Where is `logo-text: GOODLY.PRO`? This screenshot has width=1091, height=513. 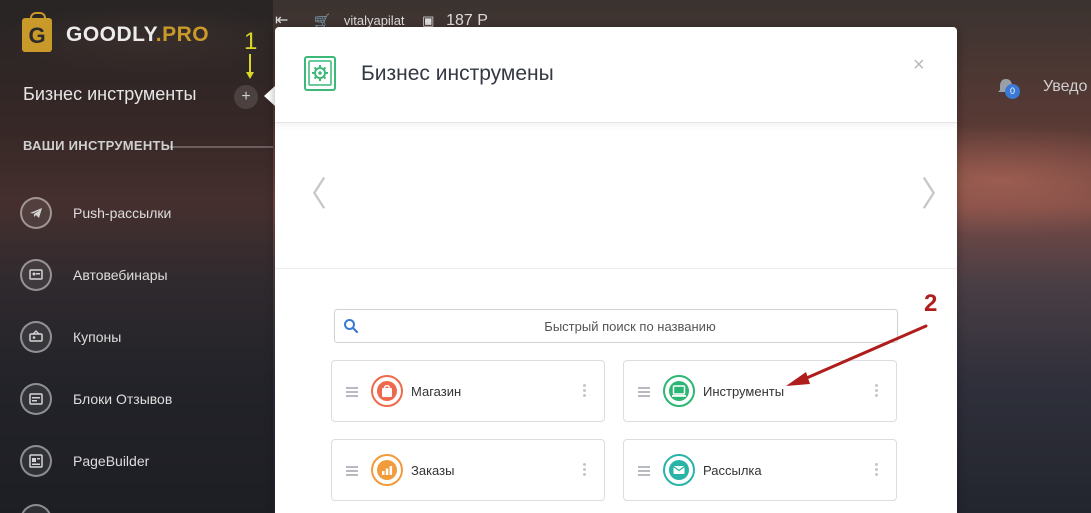
logo-text: GOODLY.PRO is located at coordinates (138, 34).